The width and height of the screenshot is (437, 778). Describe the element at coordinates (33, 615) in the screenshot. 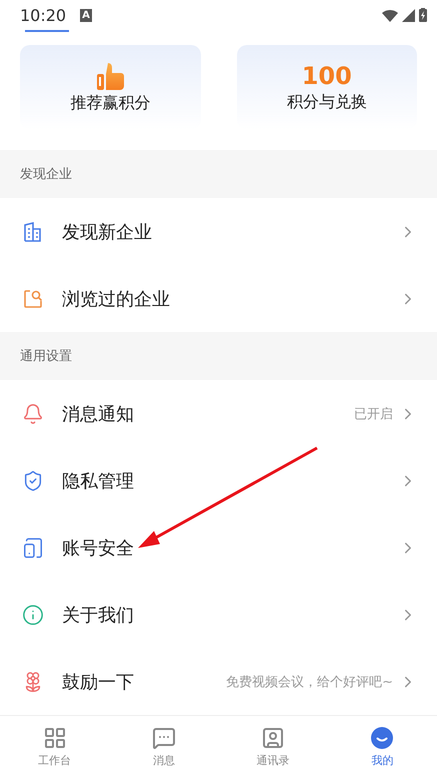

I see `info-icon` at that location.